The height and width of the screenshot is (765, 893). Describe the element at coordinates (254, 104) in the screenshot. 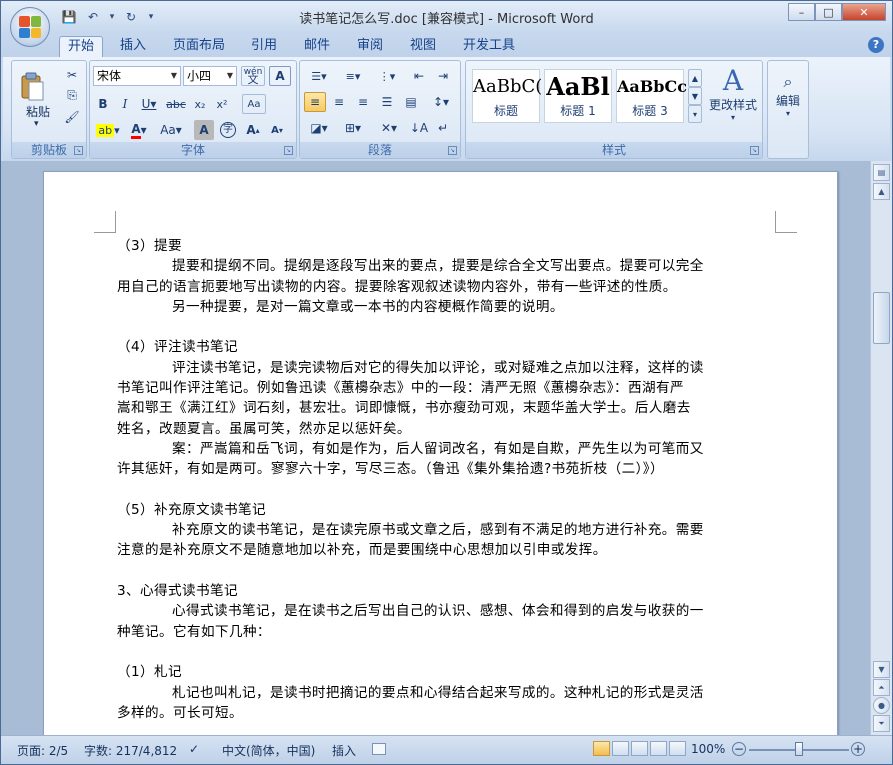

I see `clear-formatting-icon: Aa` at that location.